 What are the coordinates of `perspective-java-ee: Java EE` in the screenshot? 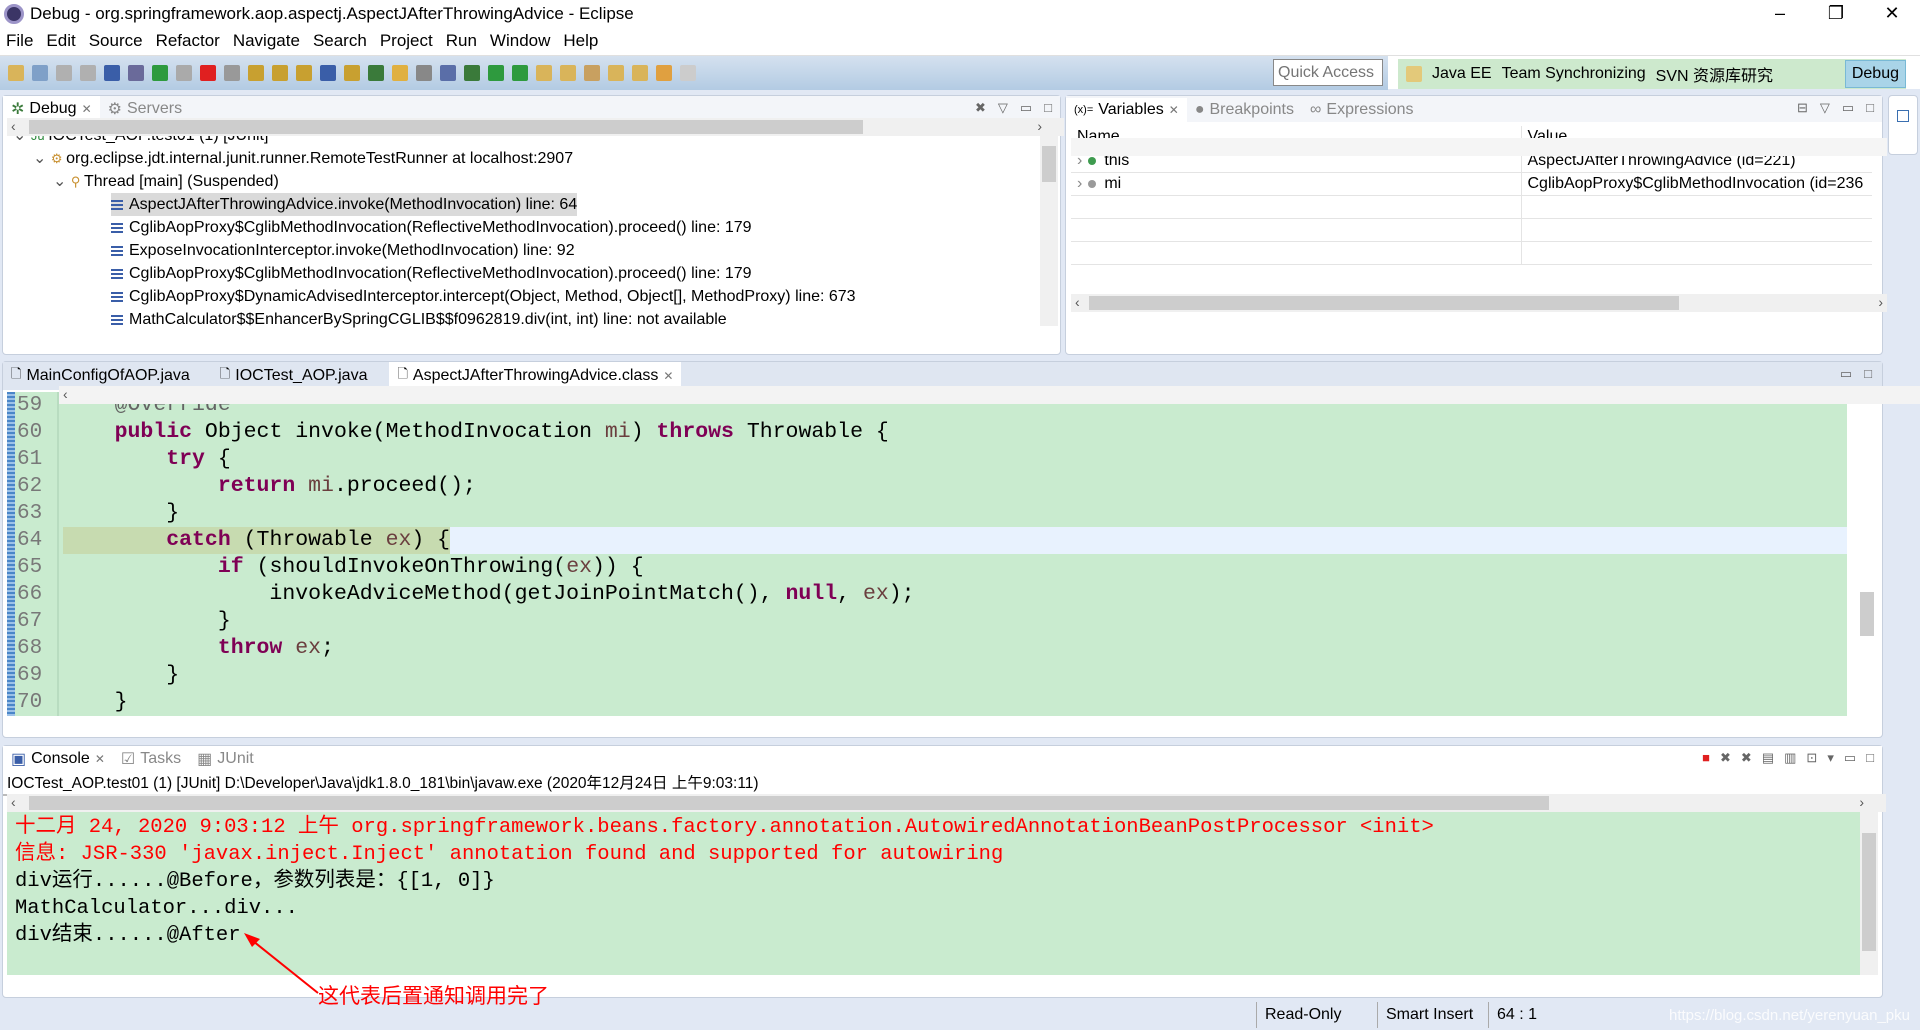 It's located at (1462, 74).